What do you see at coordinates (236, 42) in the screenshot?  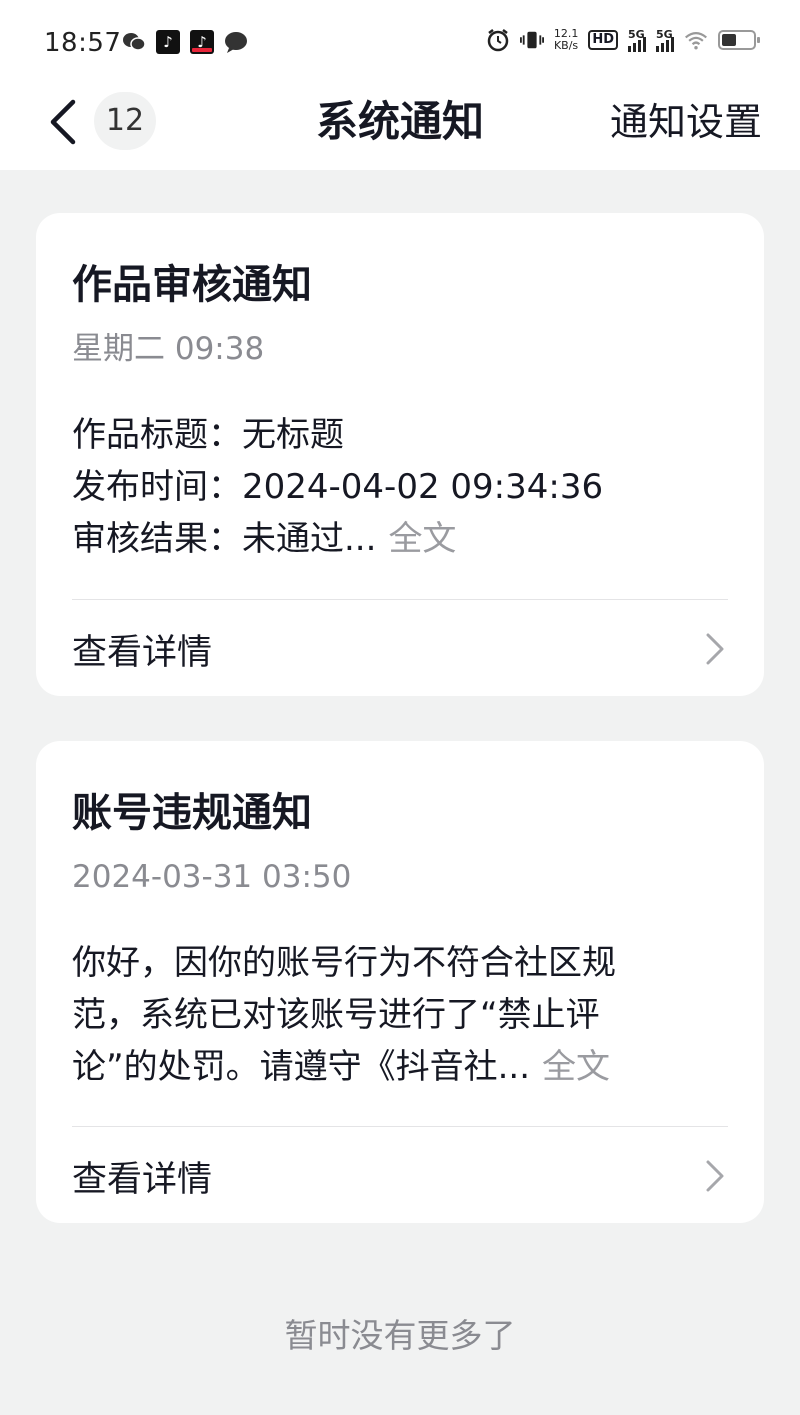 I see `message-icon` at bounding box center [236, 42].